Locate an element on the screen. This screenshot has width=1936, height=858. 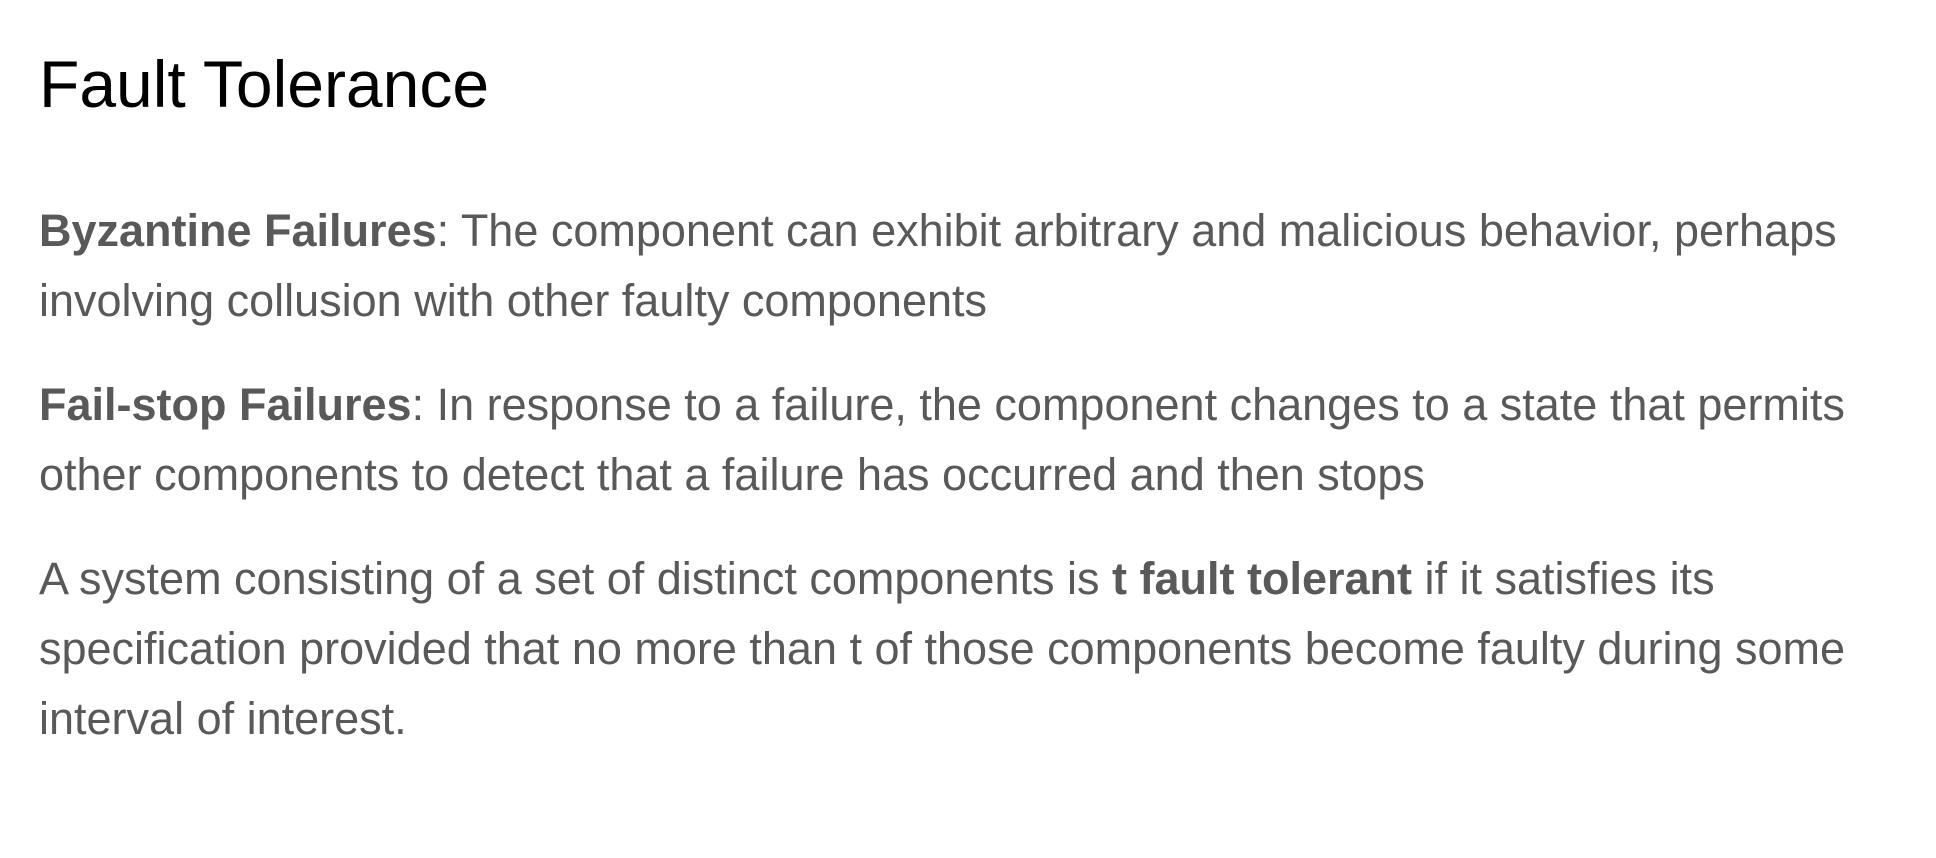
t-fault-tolerant-term: t fault tolerant is located at coordinates (1262, 578).